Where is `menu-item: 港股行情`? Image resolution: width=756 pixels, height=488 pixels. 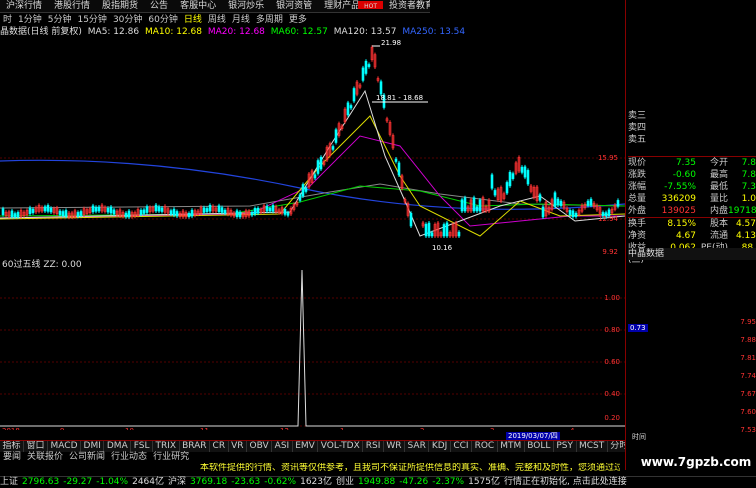
menu-item: 港股行情 is located at coordinates (72, 6).